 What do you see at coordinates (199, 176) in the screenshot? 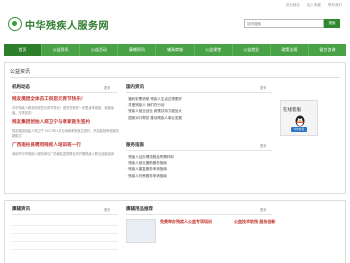
I see `list-item: 残疾人托养服务申请指南` at bounding box center [199, 176].